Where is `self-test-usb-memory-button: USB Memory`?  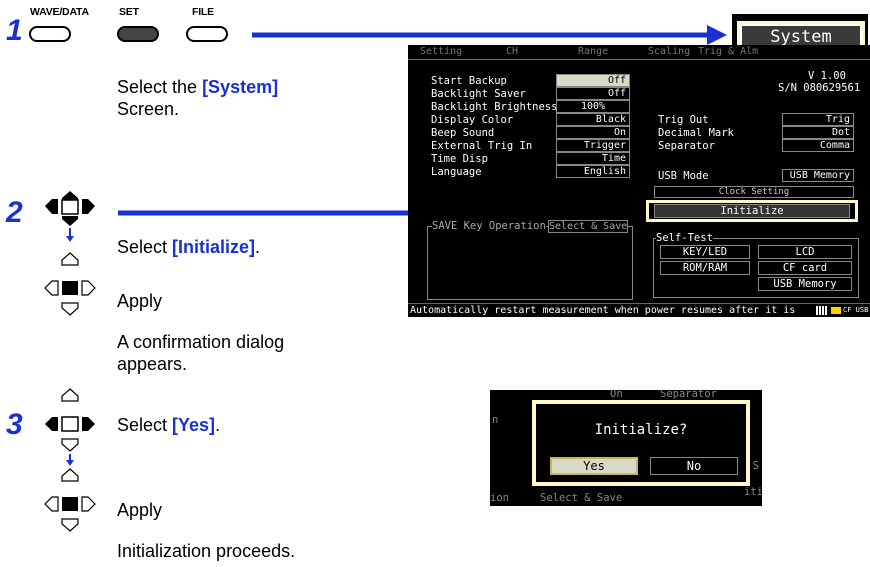
self-test-usb-memory-button: USB Memory is located at coordinates (805, 284).